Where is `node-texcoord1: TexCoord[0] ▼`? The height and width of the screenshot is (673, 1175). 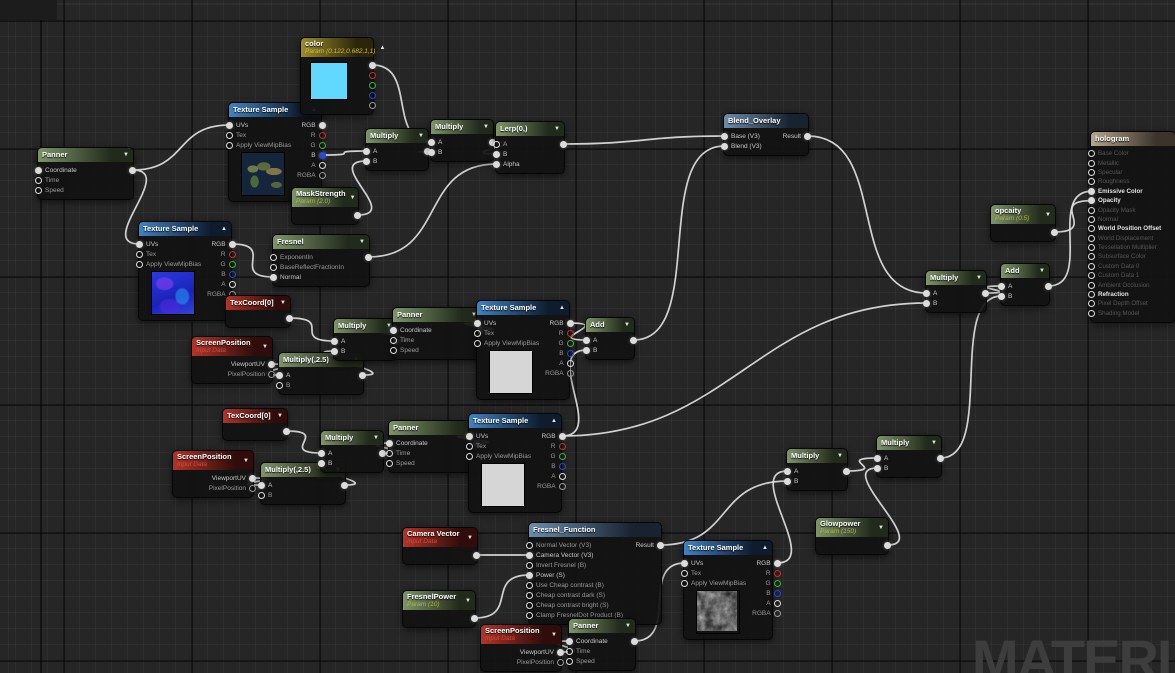 node-texcoord1: TexCoord[0] ▼ is located at coordinates (259, 311).